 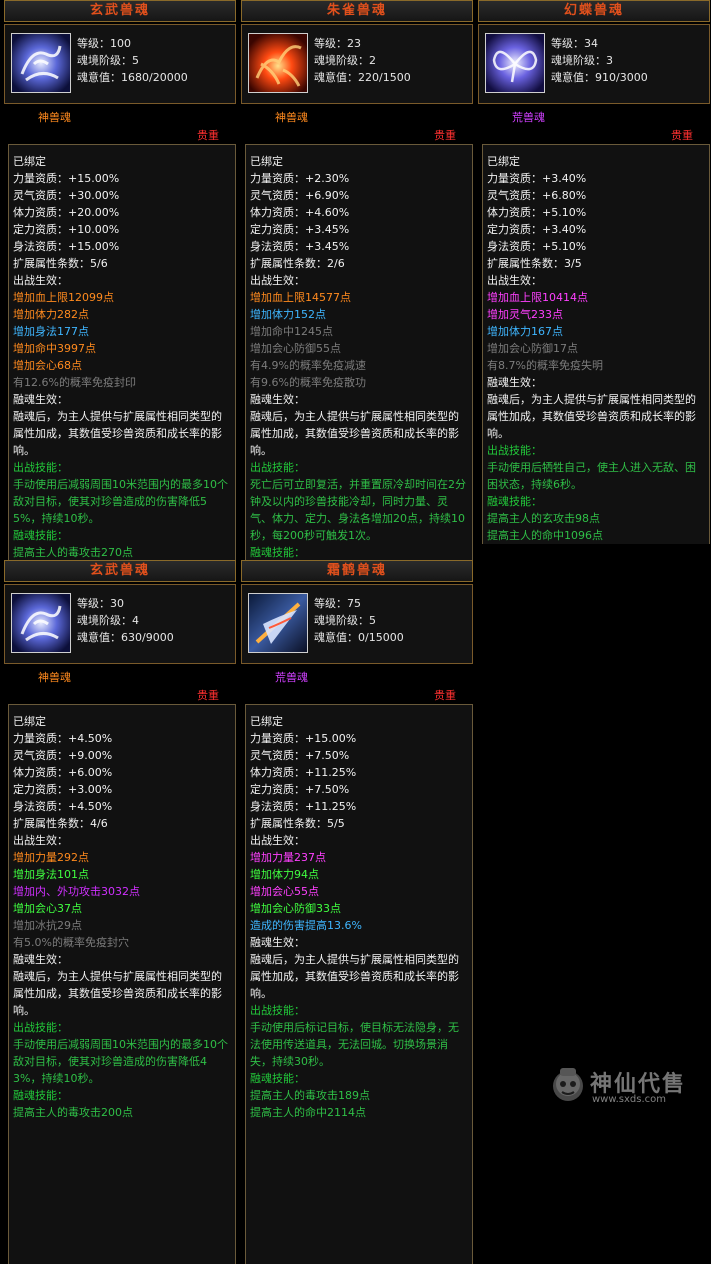 I want to click on soul-stats: 等级：30 魂境阶级：4 魂意值：630/9000, so click(x=125, y=620).